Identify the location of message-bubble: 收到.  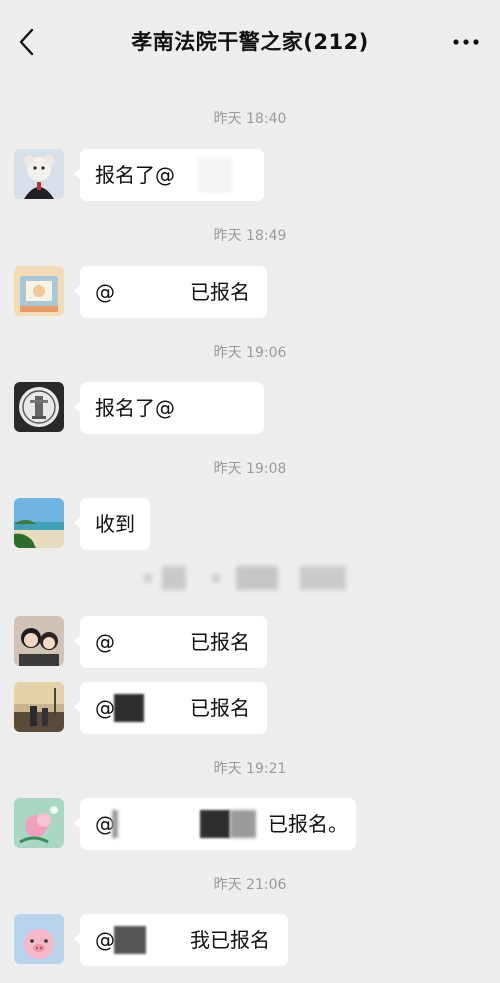
(112, 524).